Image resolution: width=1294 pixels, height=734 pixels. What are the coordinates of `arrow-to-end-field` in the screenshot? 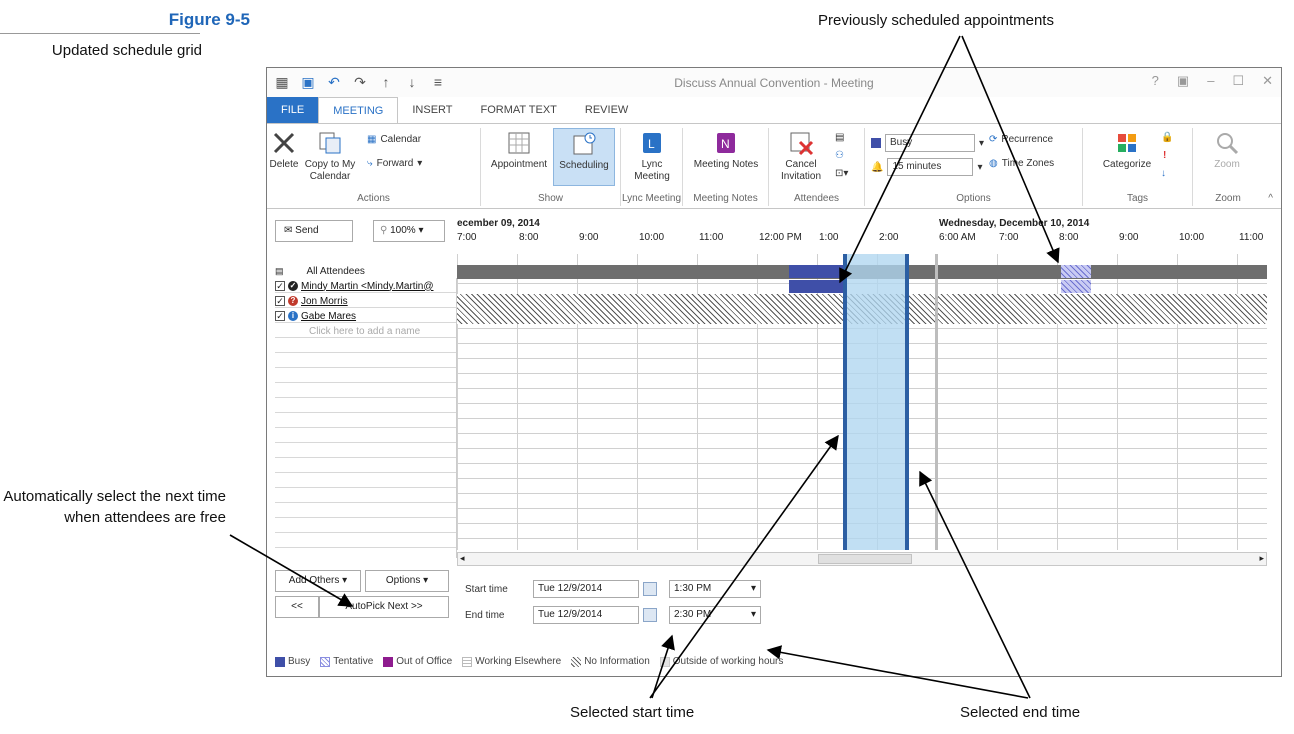 It's located at (897, 672).